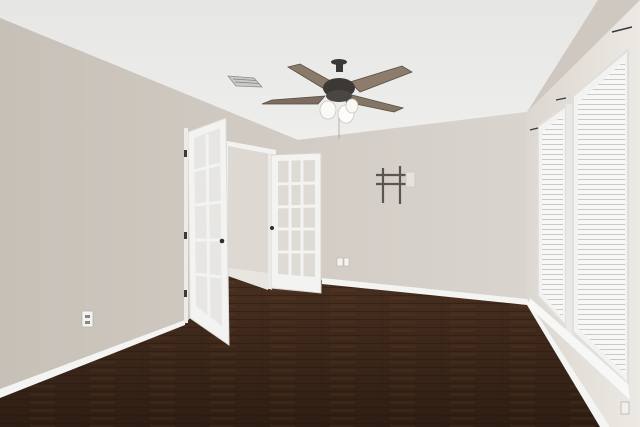  Describe the element at coordinates (625, 408) in the screenshot. I see `wall-plate-icon` at that location.